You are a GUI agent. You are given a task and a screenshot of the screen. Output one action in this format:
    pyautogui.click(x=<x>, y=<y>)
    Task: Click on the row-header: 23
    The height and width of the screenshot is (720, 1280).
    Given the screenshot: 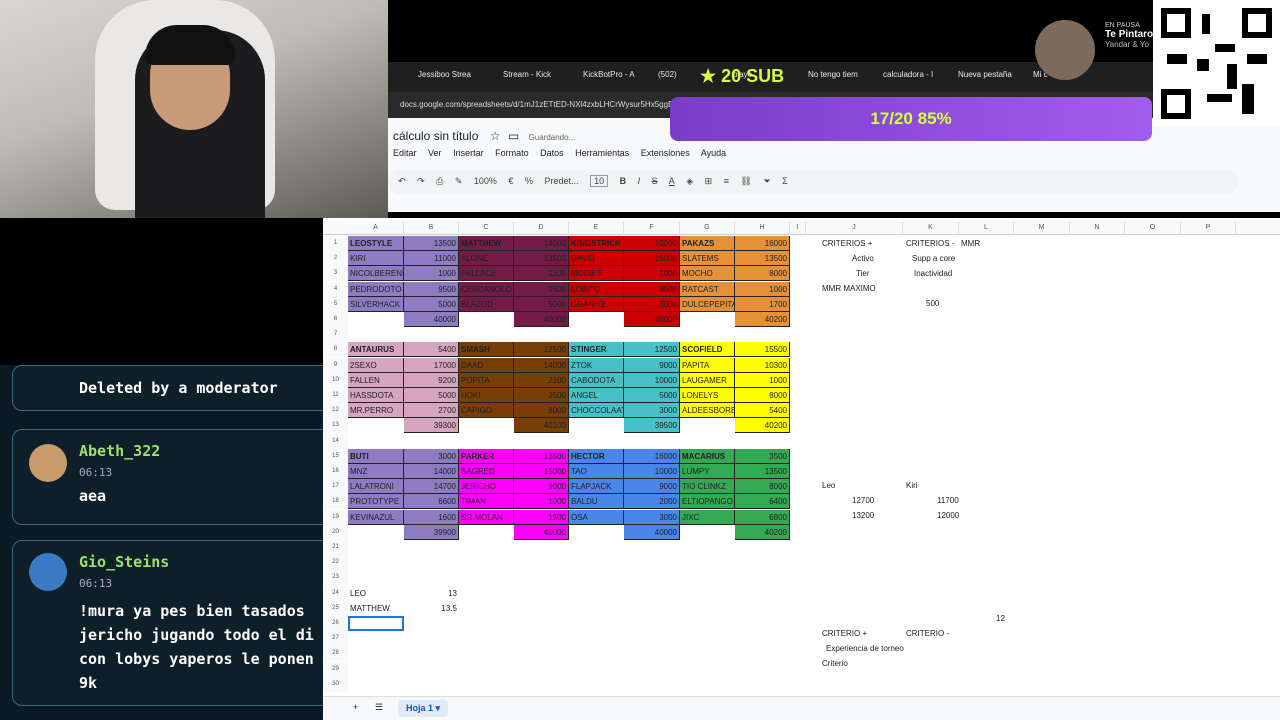 What is the action you would take?
    pyautogui.click(x=335, y=578)
    